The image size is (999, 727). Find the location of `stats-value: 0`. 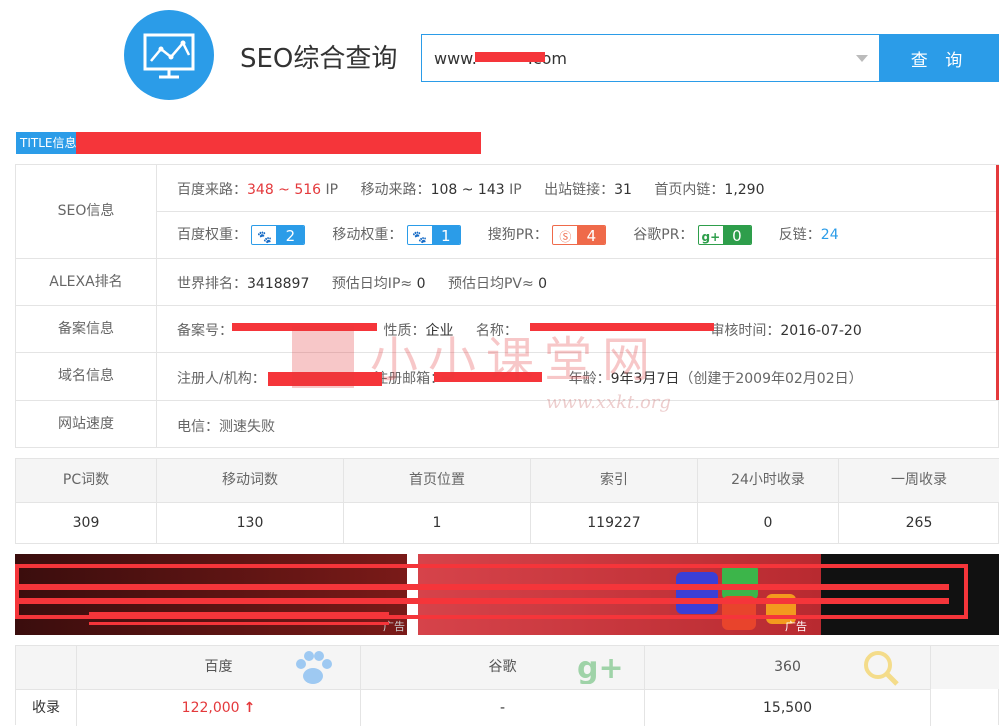

stats-value: 0 is located at coordinates (768, 522).